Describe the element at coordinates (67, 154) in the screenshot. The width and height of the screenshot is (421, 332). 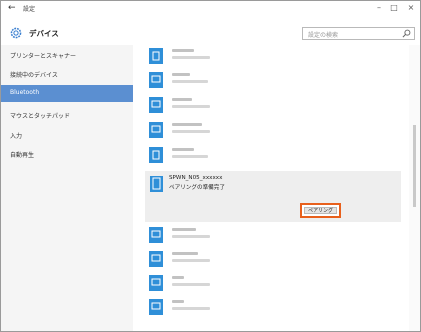
I see `sidebar-item-autoplay: 自動再生` at that location.